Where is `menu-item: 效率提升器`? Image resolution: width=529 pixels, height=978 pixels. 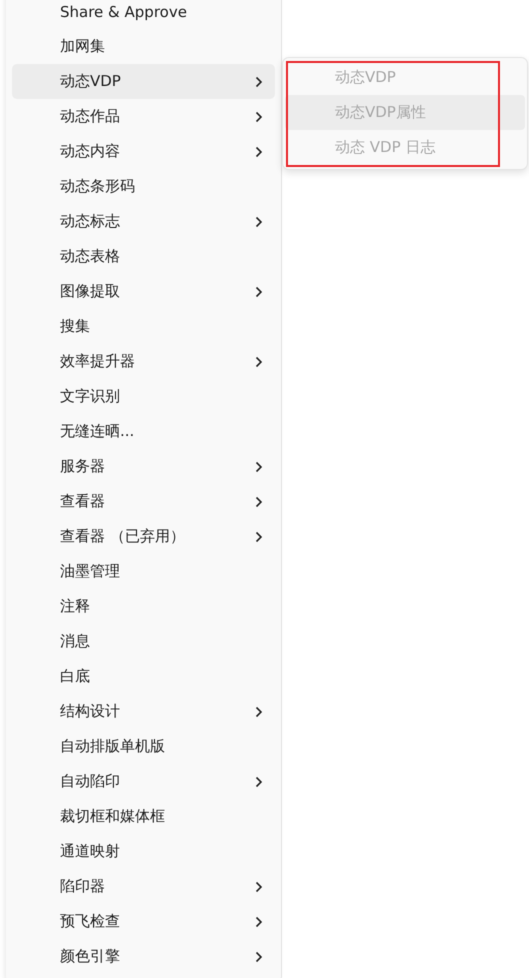
menu-item: 效率提升器 is located at coordinates (143, 361).